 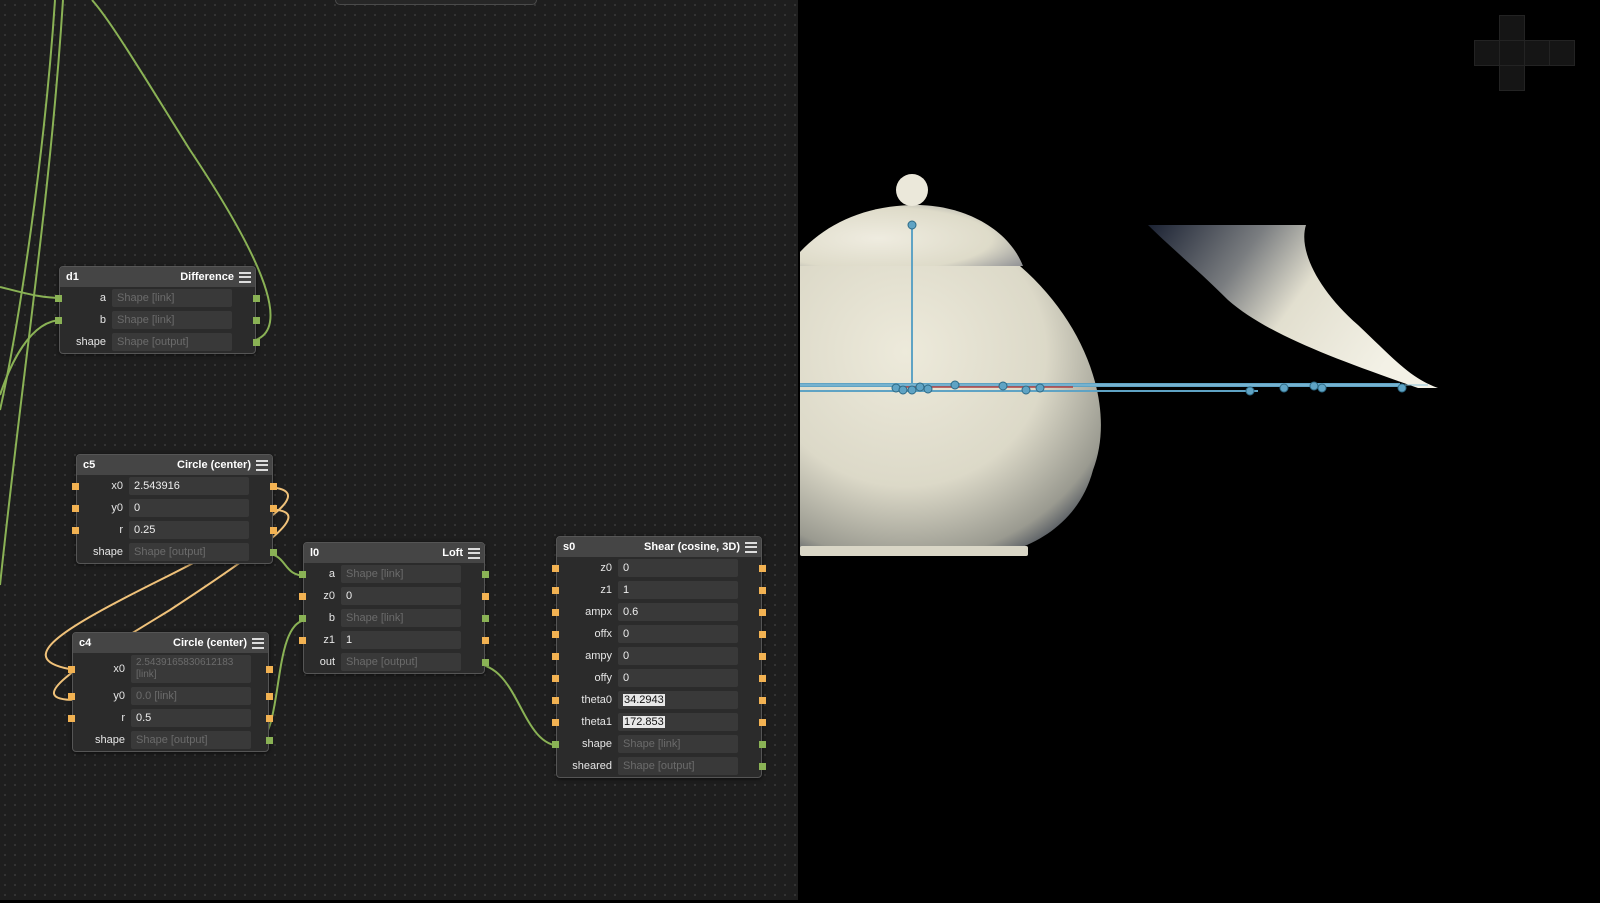 I want to click on output-port-ampy, so click(x=762, y=656).